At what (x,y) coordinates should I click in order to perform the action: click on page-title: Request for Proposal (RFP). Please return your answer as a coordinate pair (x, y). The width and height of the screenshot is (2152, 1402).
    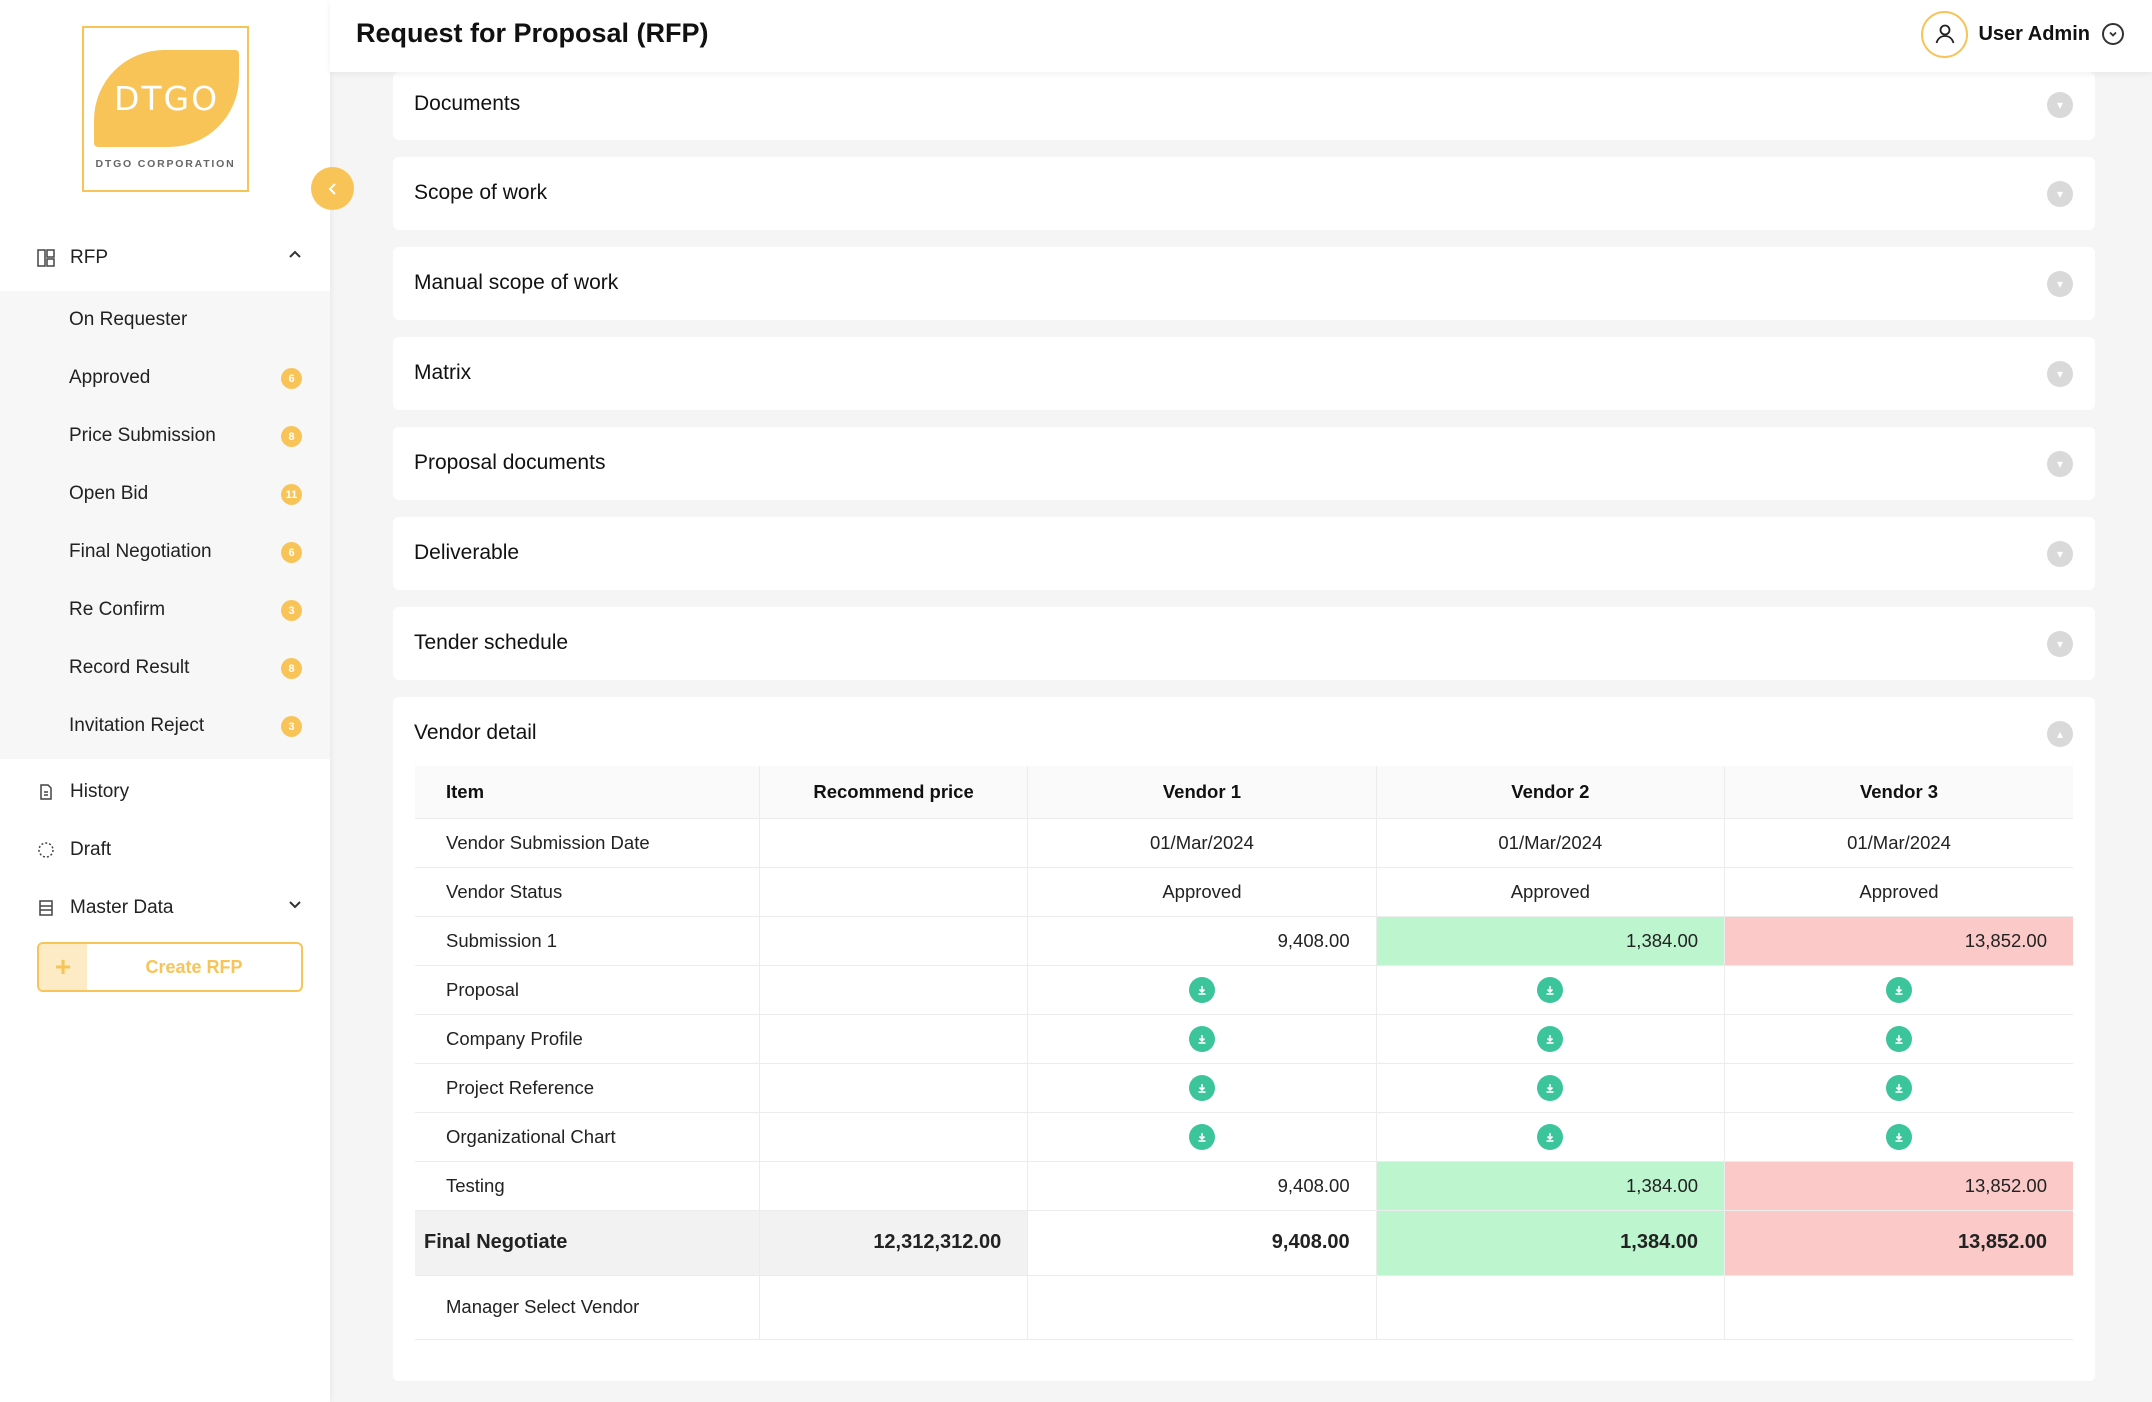
    Looking at the image, I should click on (532, 33).